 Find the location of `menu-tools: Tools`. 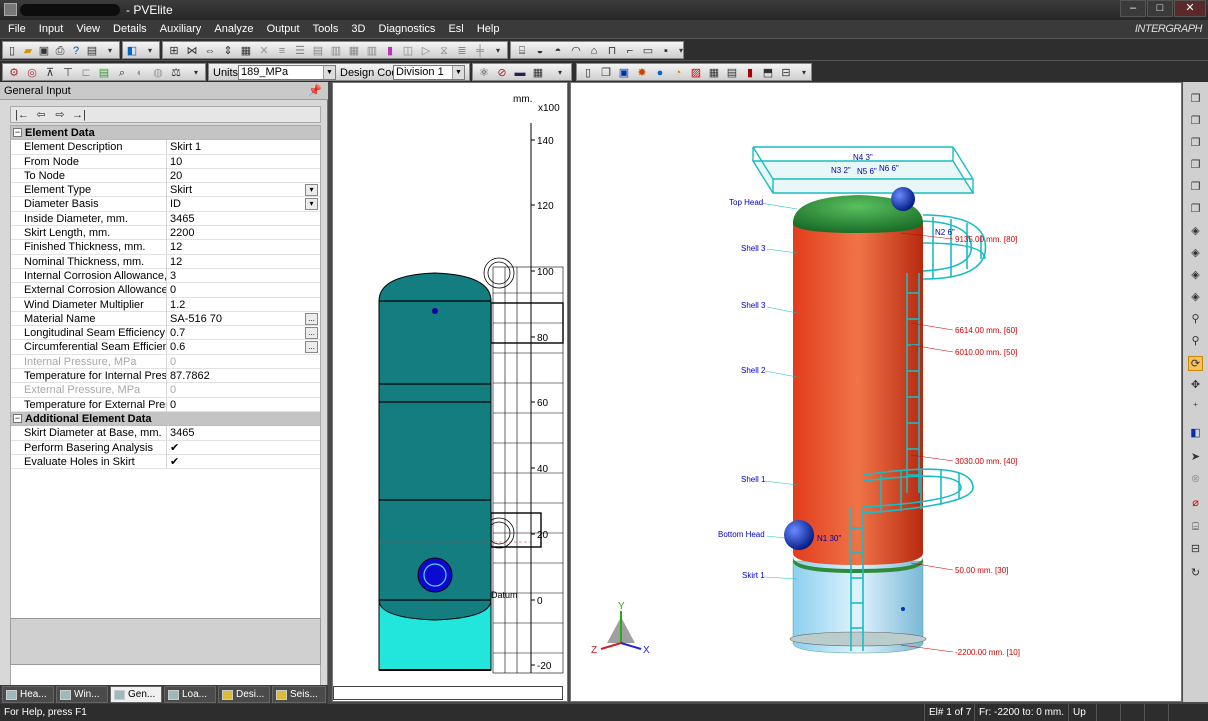

menu-tools: Tools is located at coordinates (326, 29).